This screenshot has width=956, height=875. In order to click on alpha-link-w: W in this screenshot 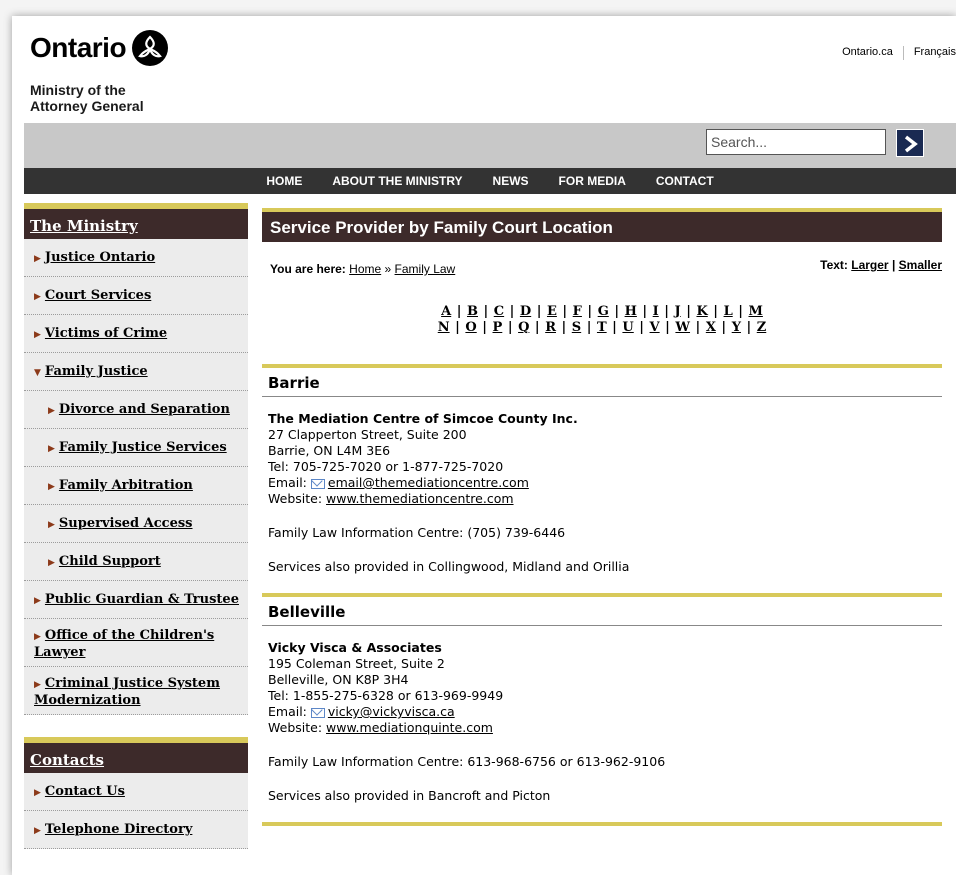, I will do `click(682, 327)`.